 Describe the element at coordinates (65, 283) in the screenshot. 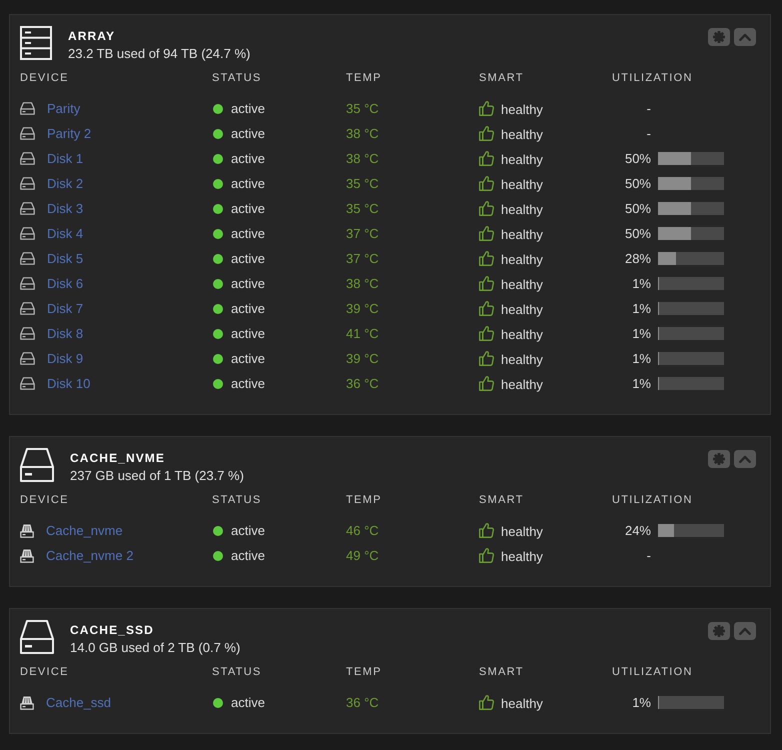

I see `device-link: Disk 6` at that location.